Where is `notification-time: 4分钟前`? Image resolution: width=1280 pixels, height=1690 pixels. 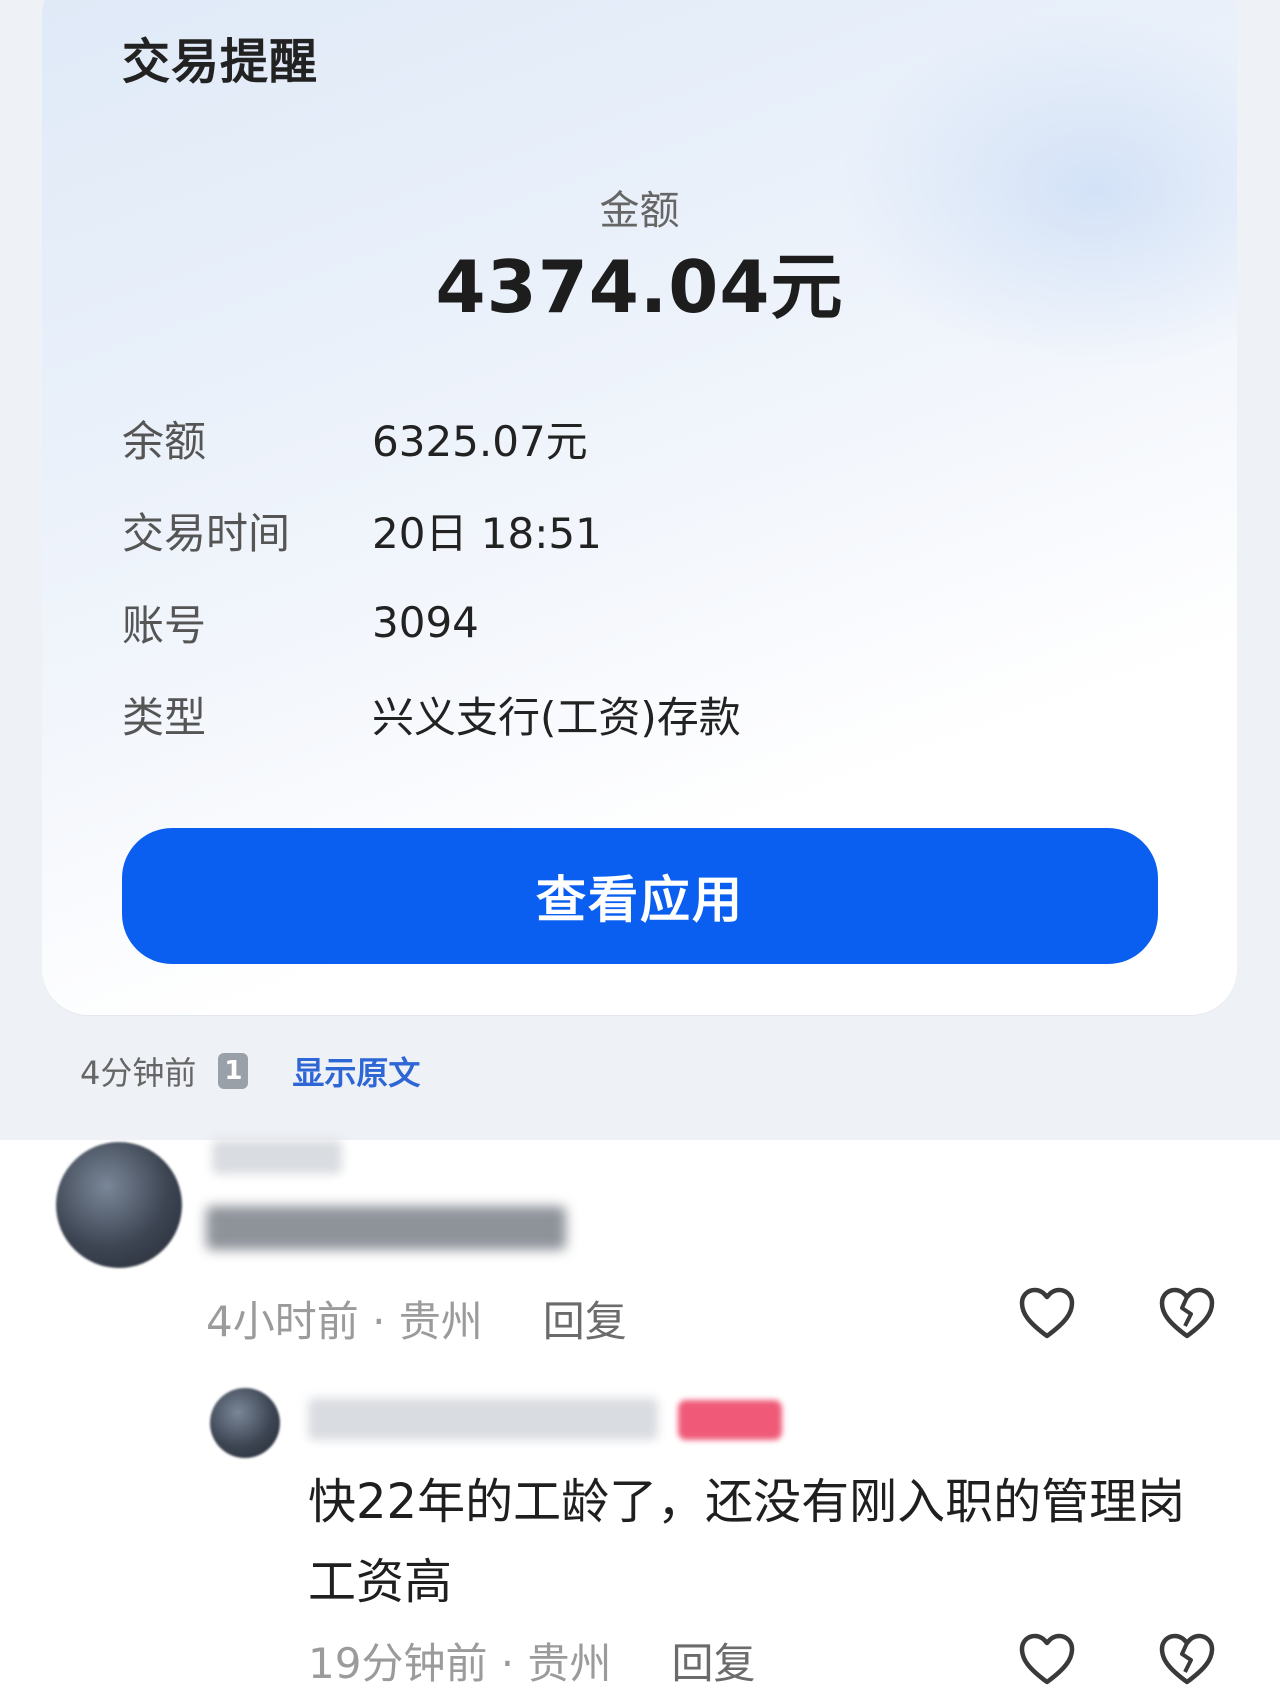 notification-time: 4分钟前 is located at coordinates (138, 1073).